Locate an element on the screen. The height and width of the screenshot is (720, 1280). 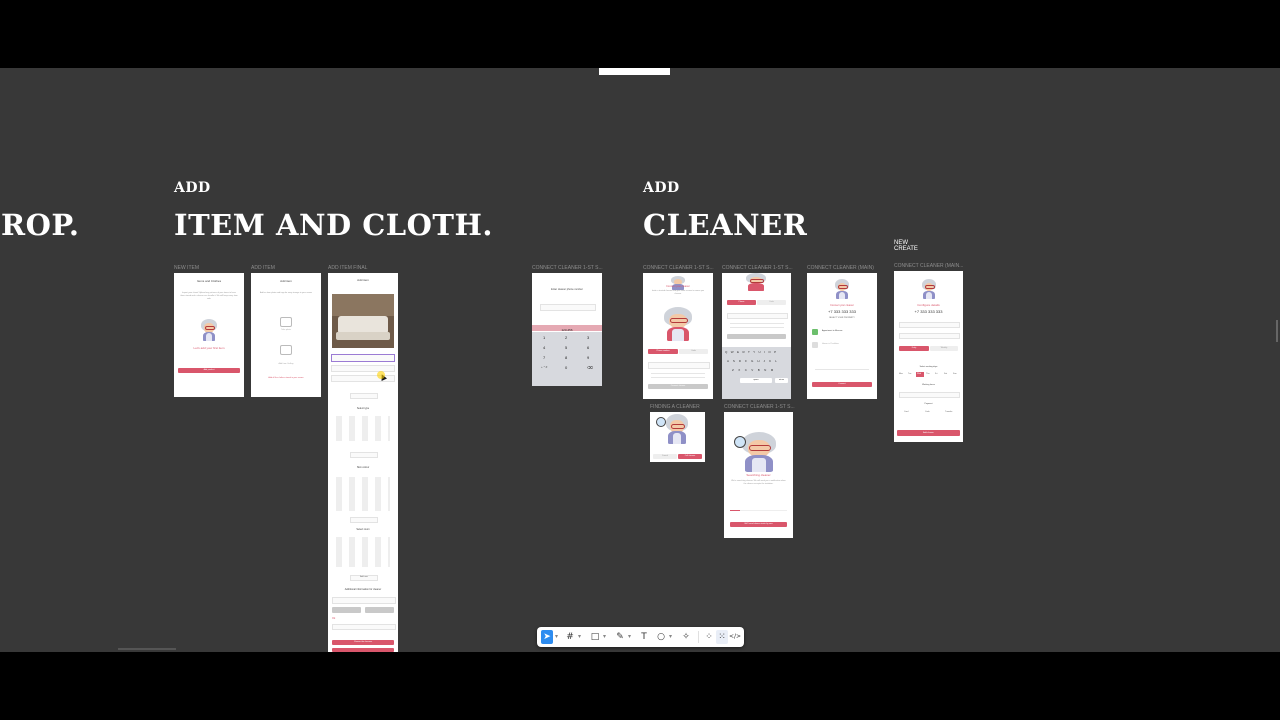
day-mon: Mon is located at coordinates (901, 374).